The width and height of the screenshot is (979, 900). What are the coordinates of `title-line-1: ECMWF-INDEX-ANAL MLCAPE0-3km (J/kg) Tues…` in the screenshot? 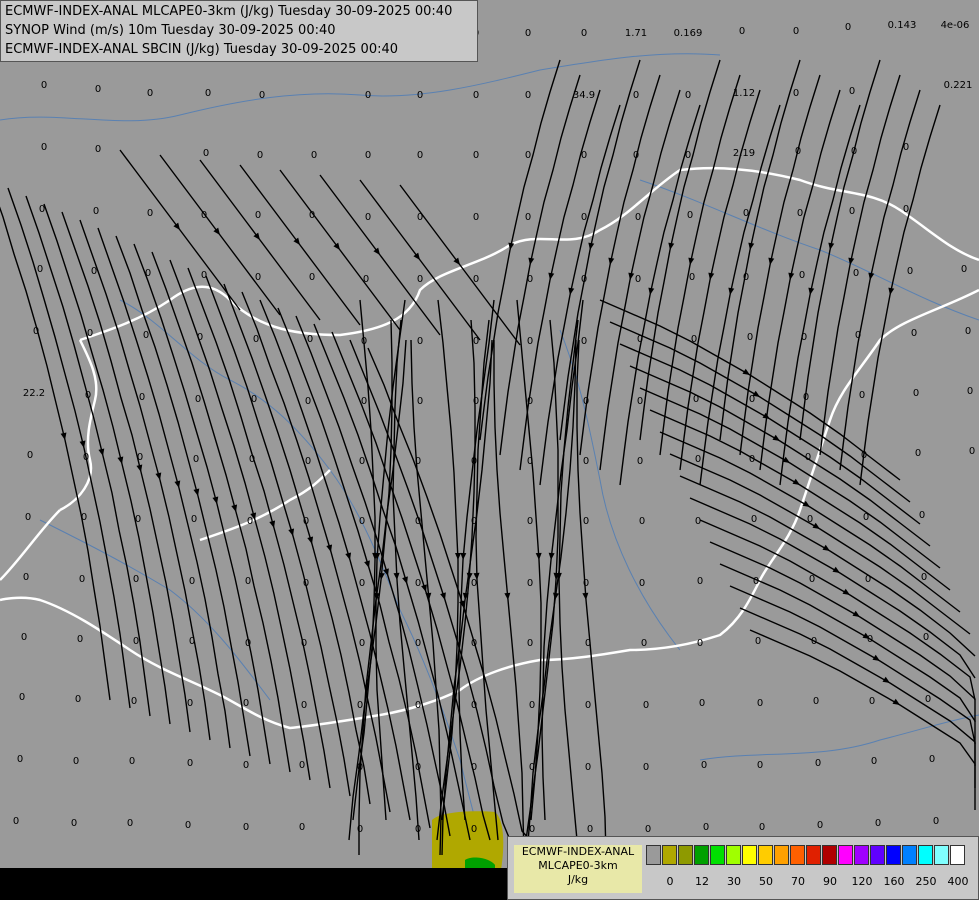 It's located at (229, 11).